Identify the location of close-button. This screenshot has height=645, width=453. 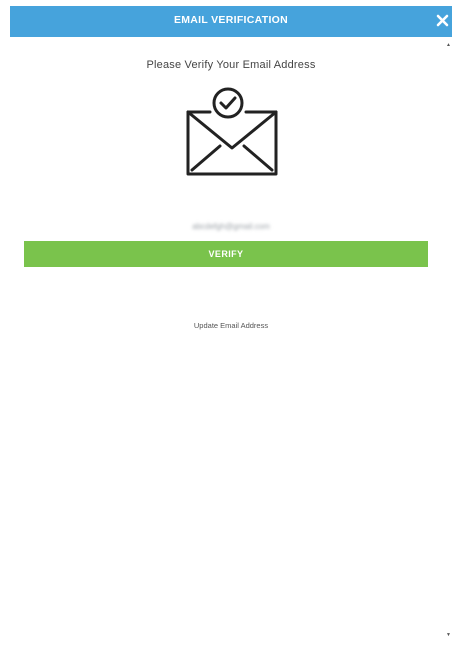
(443, 21).